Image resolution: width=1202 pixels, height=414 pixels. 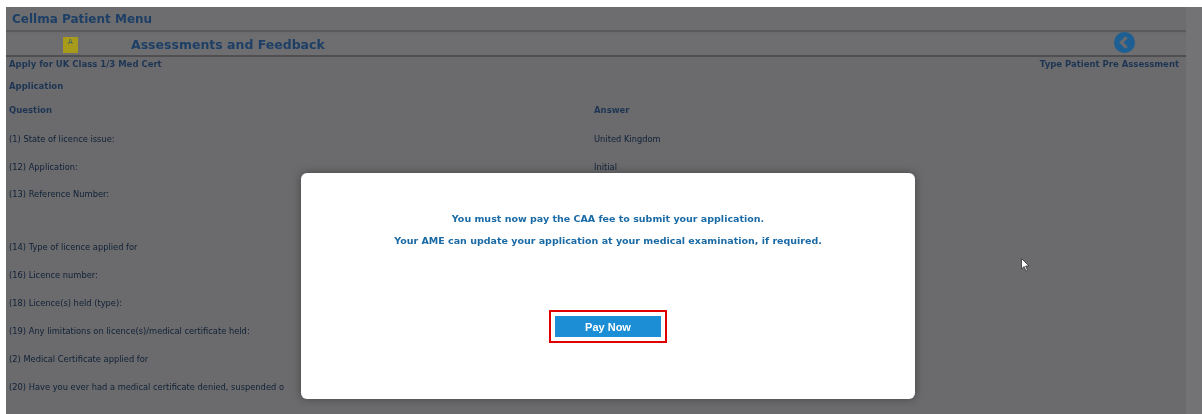 What do you see at coordinates (85, 64) in the screenshot?
I see `breadcrumb-text: Apply for UK Class 1/3 Med Cert` at bounding box center [85, 64].